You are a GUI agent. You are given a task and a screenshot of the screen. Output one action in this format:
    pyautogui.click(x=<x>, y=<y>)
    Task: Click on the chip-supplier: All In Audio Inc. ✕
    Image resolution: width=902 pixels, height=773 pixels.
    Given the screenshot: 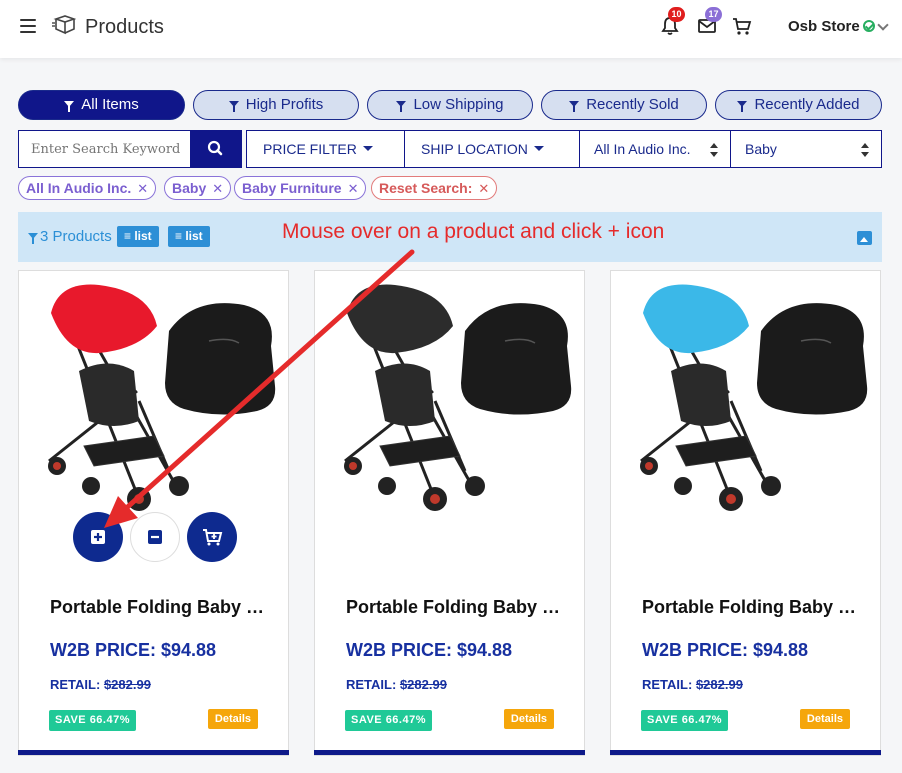 What is the action you would take?
    pyautogui.click(x=87, y=188)
    